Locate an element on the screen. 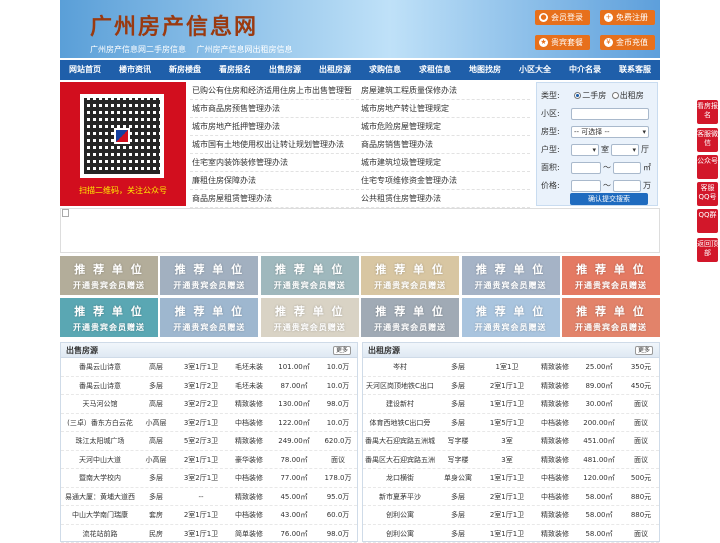 Image resolution: width=720 pixels, height=543 pixels. listing-row: 番禺云山诗意多层3室1厅2卫毛坯未装87.00㎡10.0万 is located at coordinates (209, 386).